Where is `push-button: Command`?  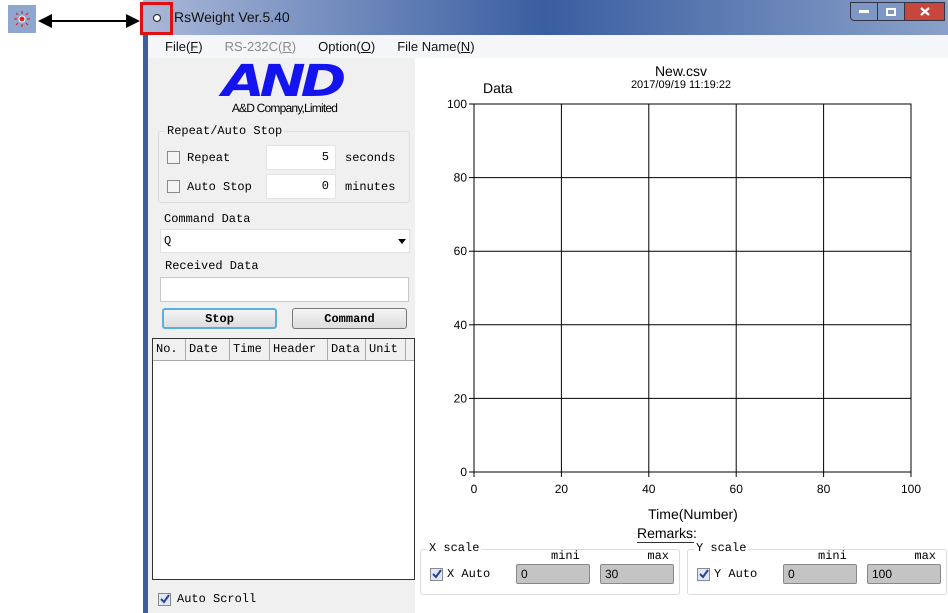
push-button: Command is located at coordinates (349, 318).